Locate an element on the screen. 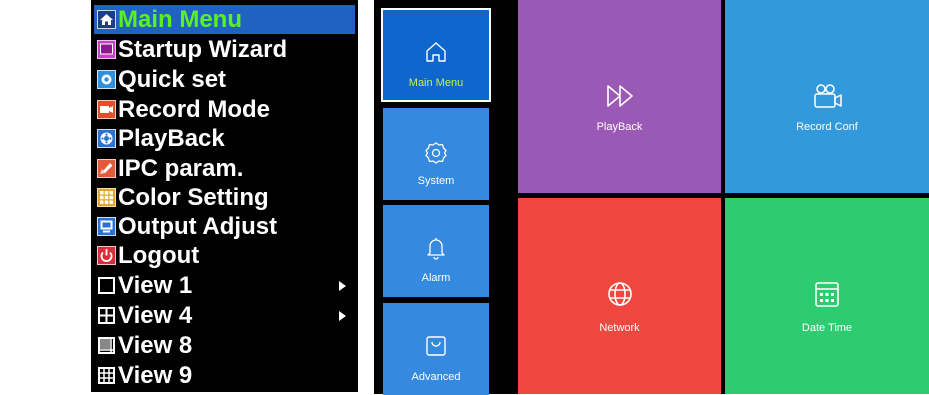 The image size is (929, 395). menu-item-color-setting: Color Setting is located at coordinates (224, 197).